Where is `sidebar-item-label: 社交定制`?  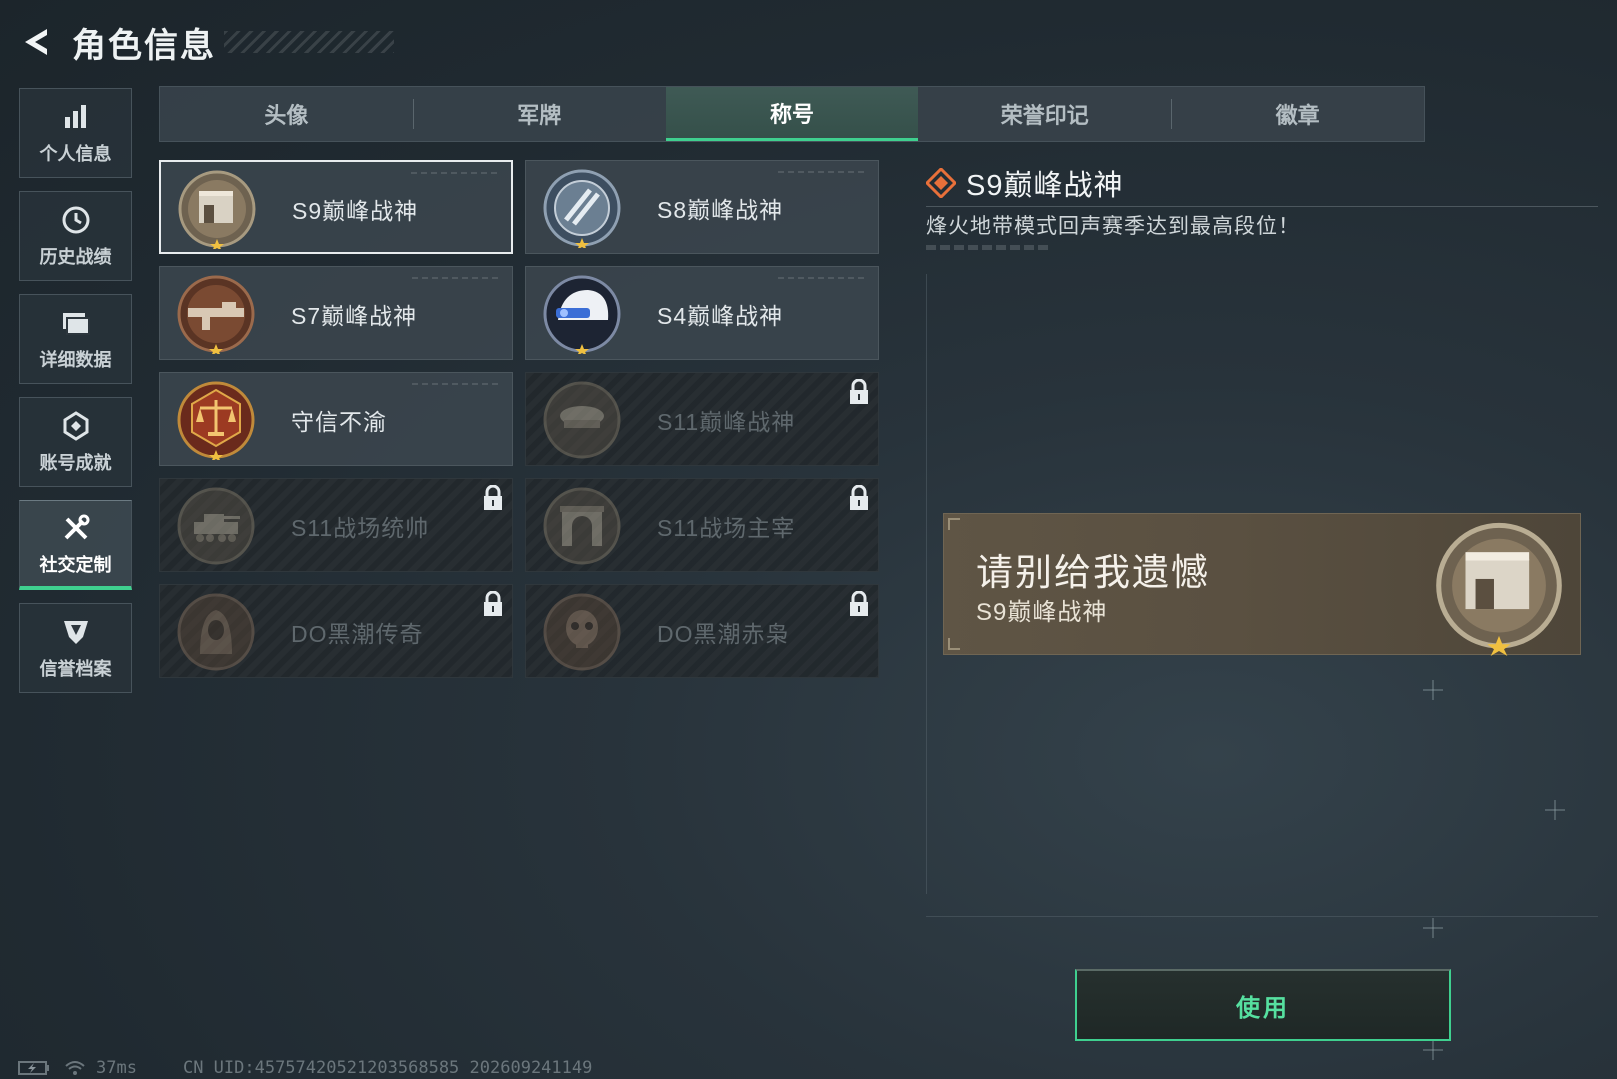 sidebar-item-label: 社交定制 is located at coordinates (75, 564).